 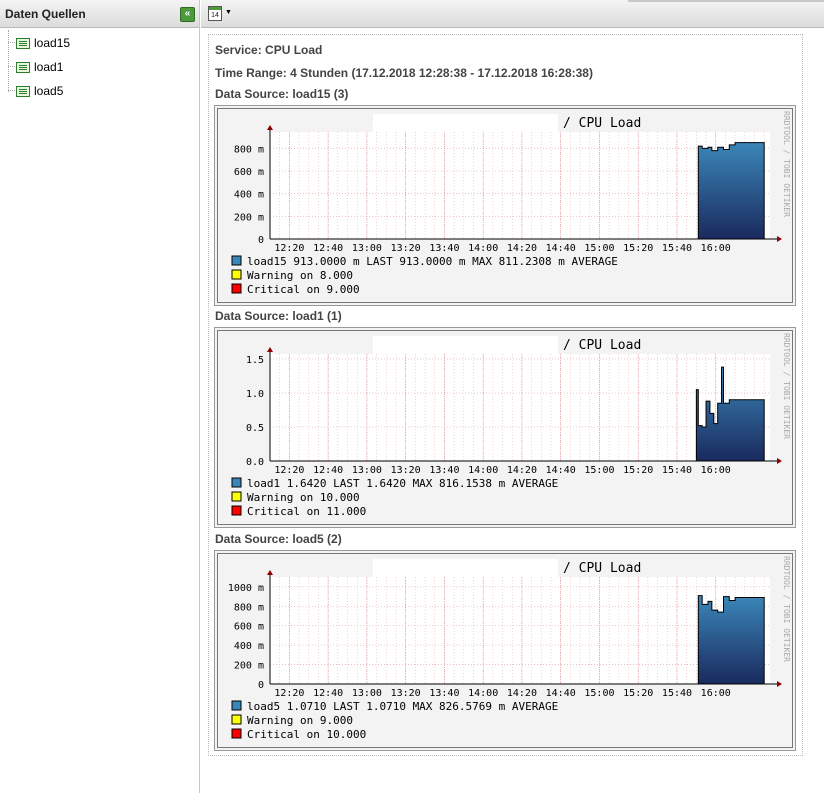 What do you see at coordinates (300, 720) in the screenshot?
I see `legend-entry: Warning on 9.000` at bounding box center [300, 720].